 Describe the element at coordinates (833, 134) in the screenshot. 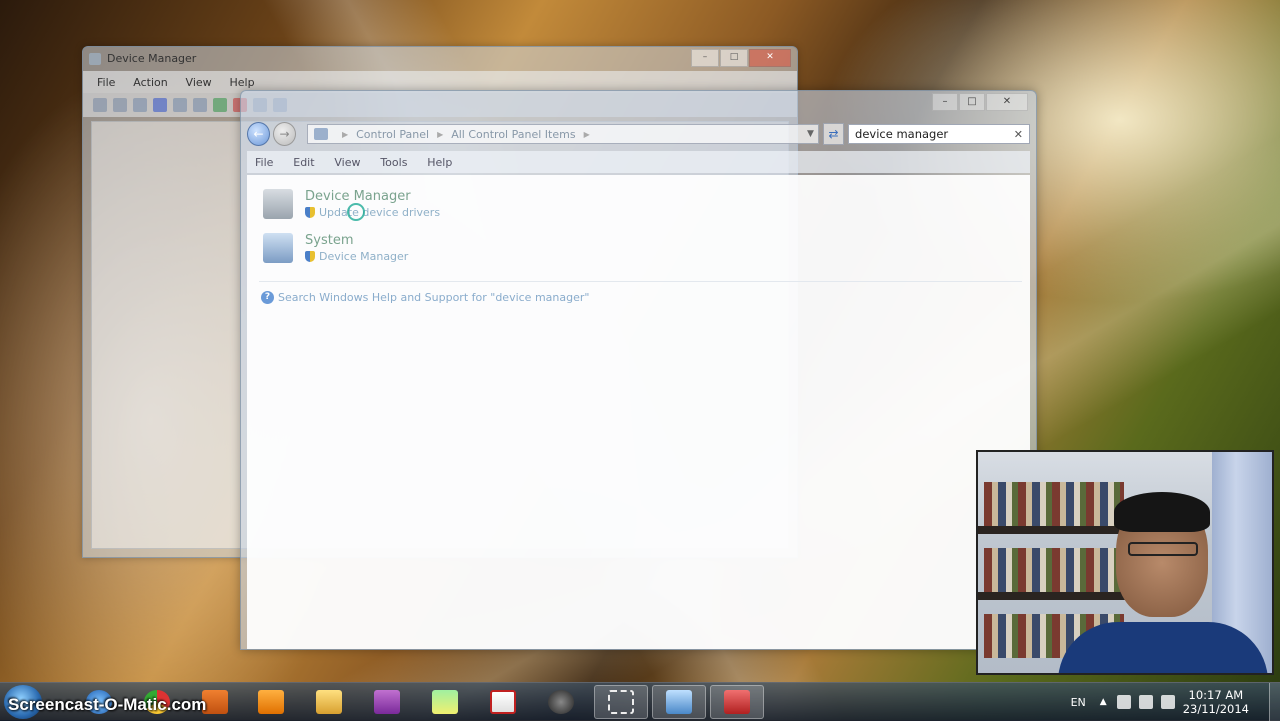

I see `refresh-button: ⇄` at that location.